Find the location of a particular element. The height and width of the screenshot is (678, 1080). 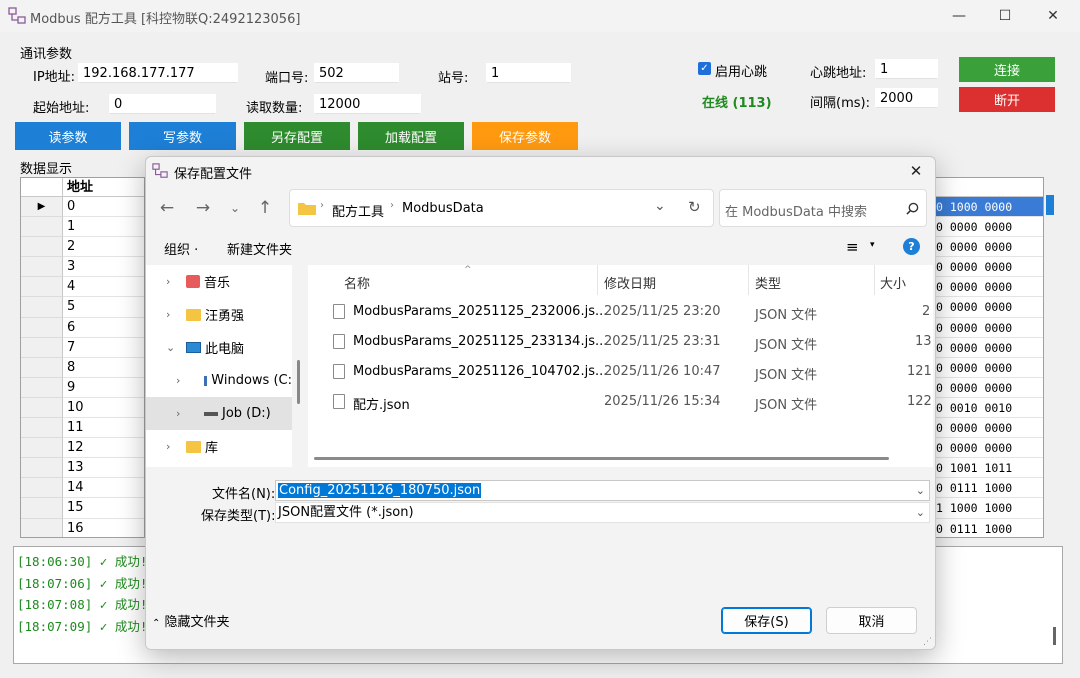

up-arrow-icon: ↑ is located at coordinates (265, 208).